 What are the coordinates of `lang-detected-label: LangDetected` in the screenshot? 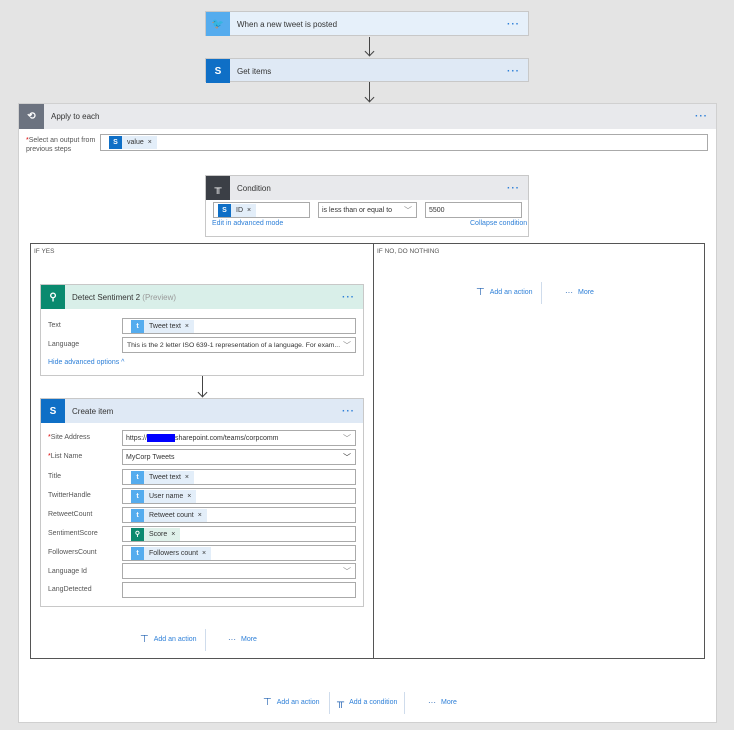 It's located at (70, 589).